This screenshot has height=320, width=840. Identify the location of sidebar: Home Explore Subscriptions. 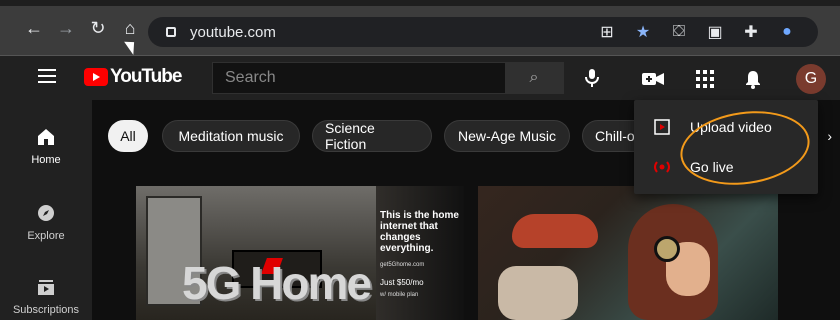
(46, 210).